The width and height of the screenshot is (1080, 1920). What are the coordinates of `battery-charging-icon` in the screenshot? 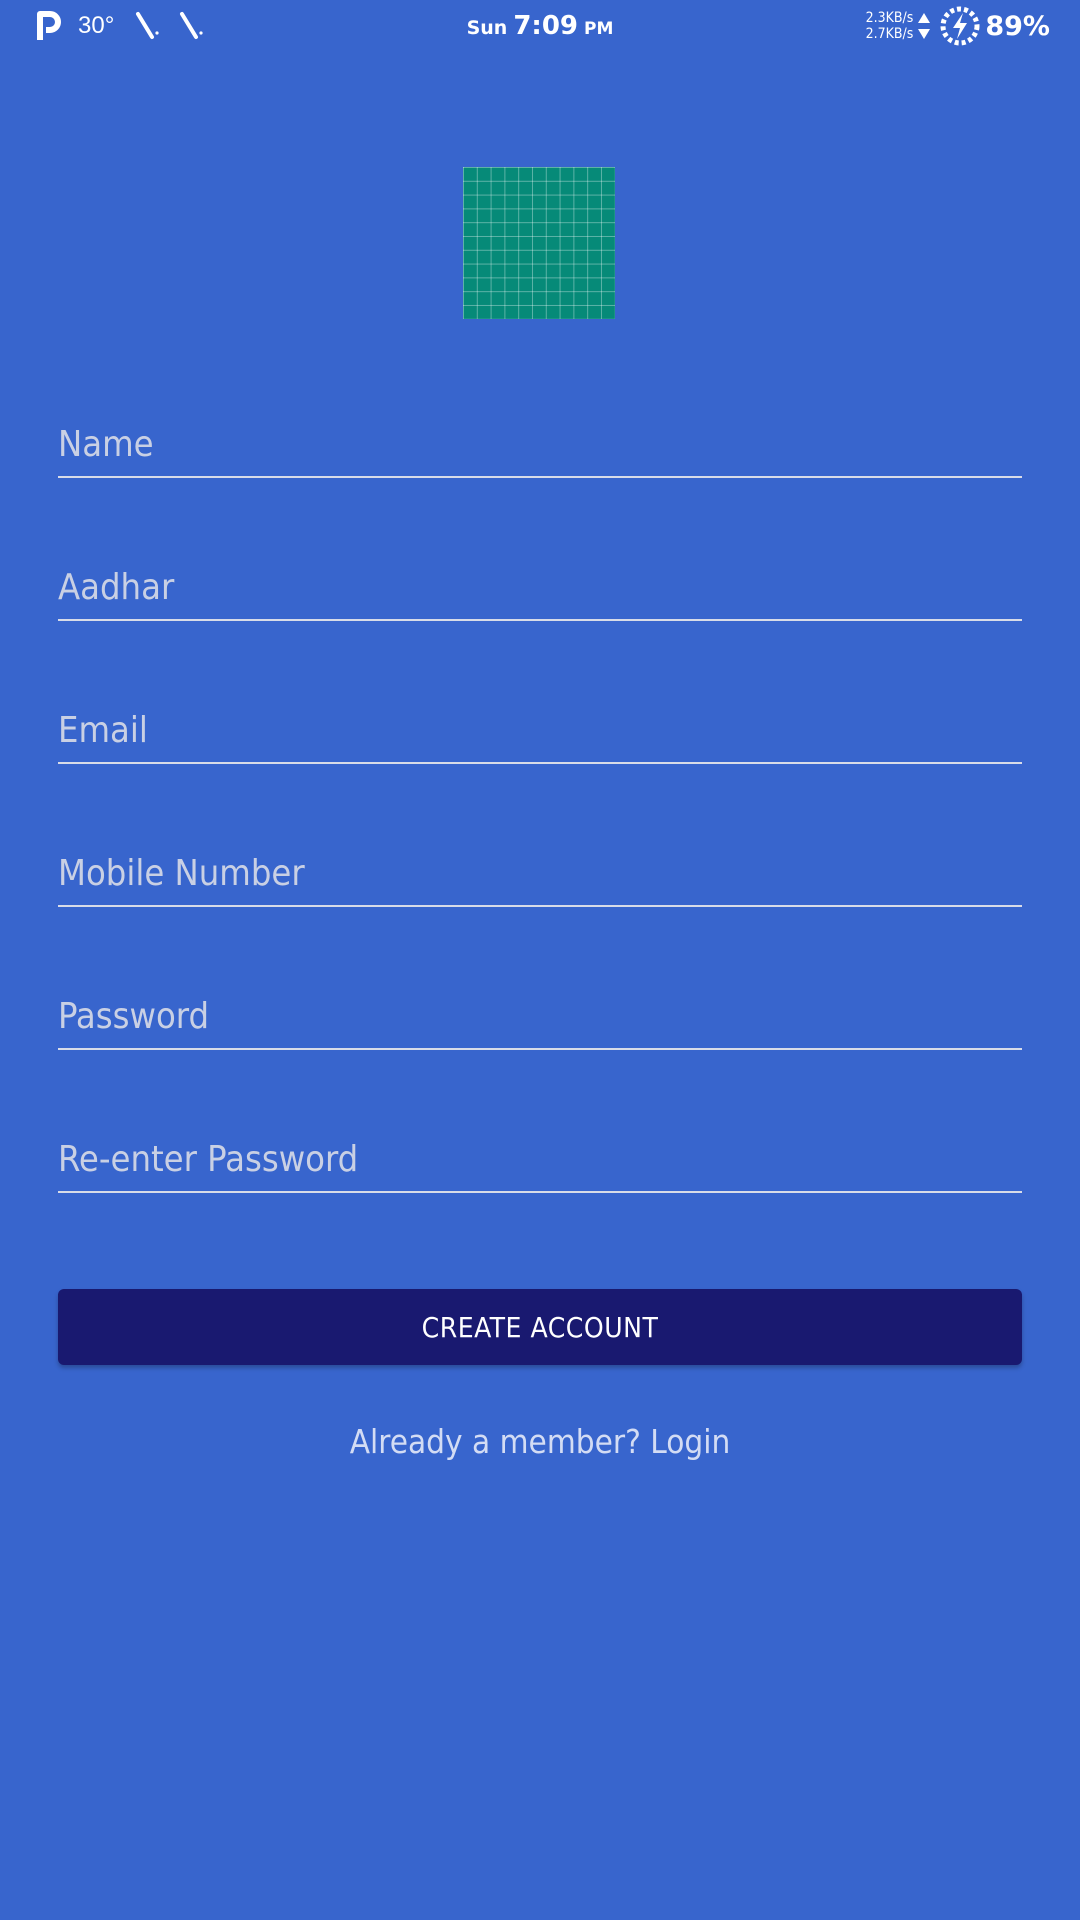 It's located at (960, 26).